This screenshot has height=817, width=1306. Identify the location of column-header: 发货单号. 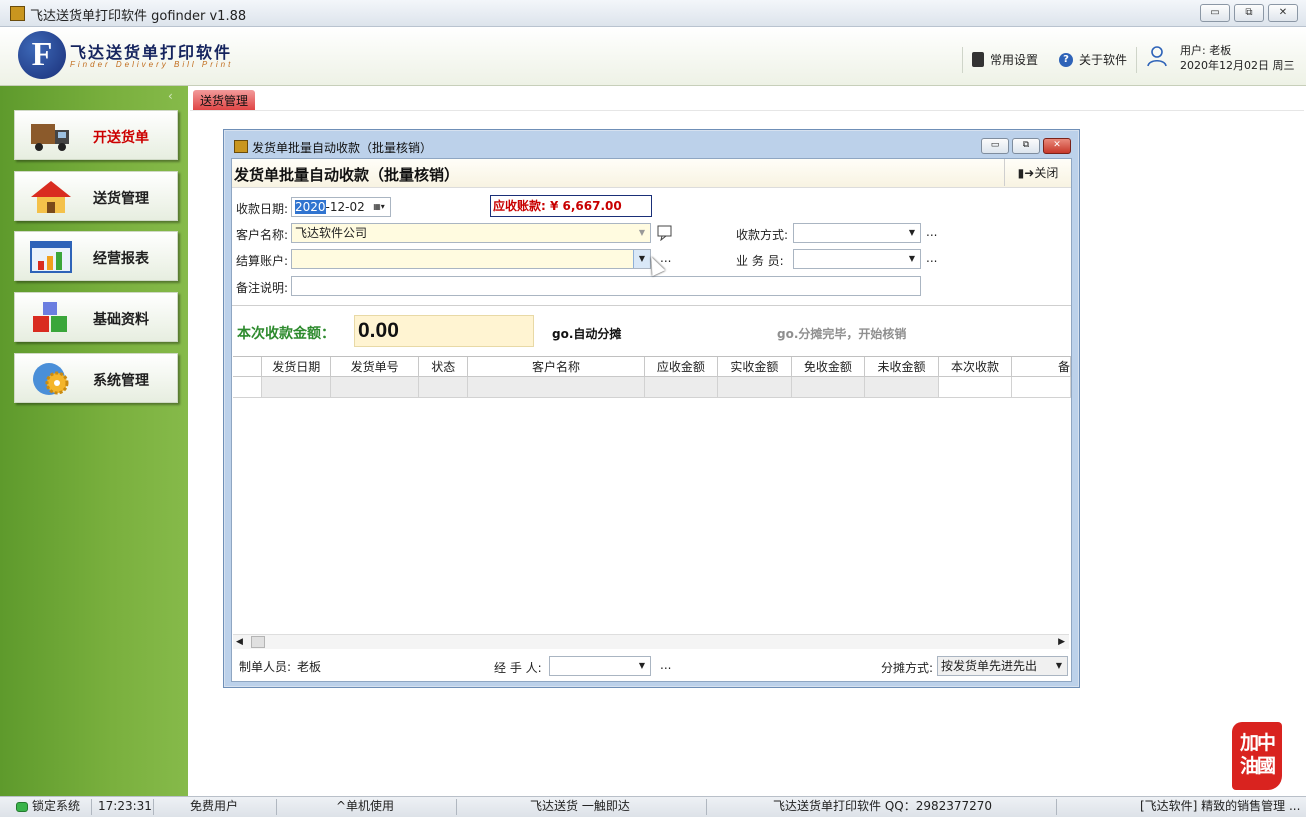
(375, 367).